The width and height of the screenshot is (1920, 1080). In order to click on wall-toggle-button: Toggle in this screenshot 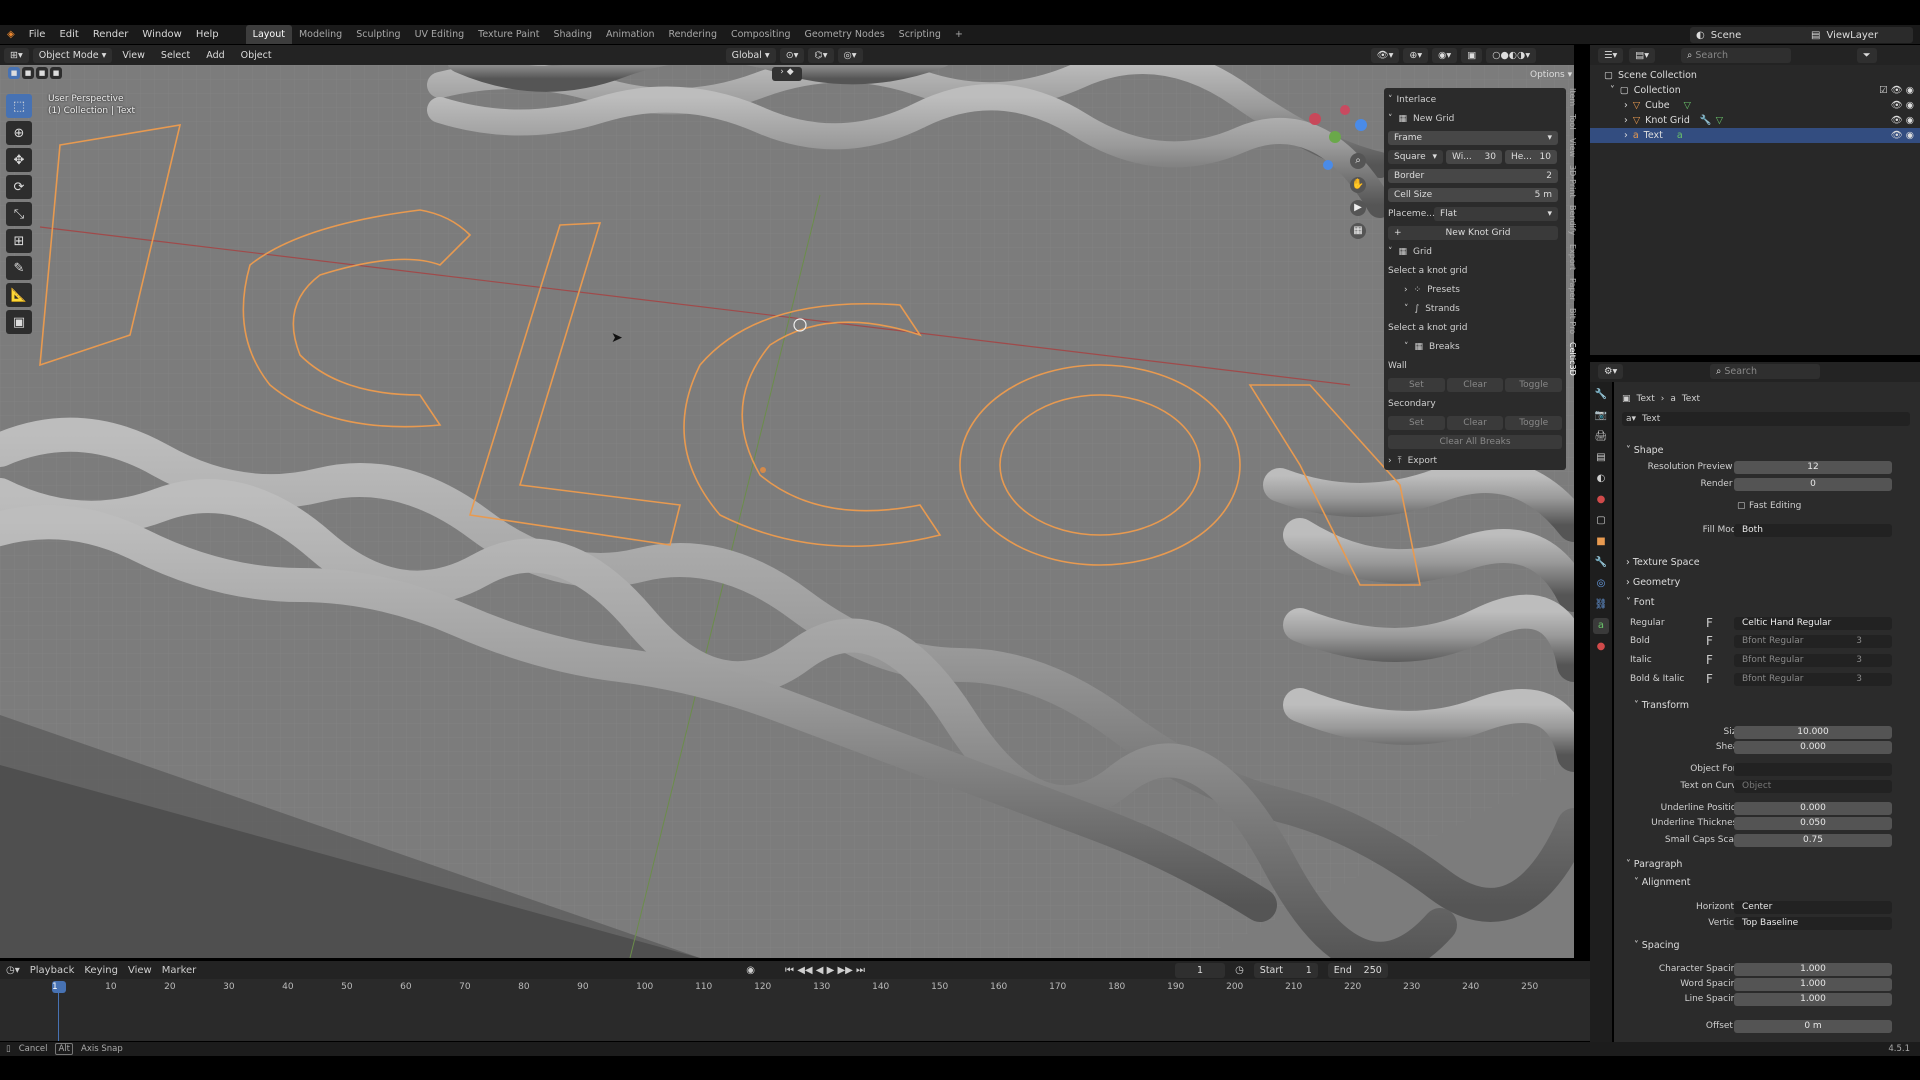, I will do `click(1534, 385)`.